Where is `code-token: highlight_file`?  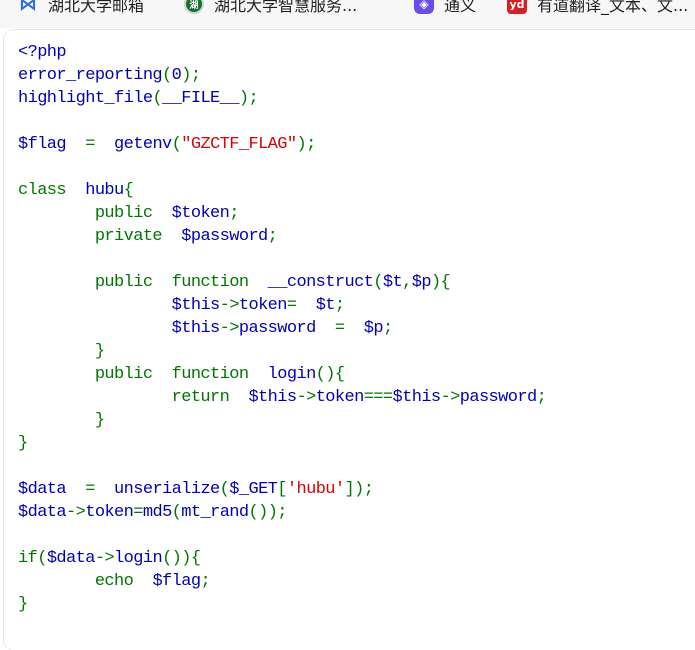 code-token: highlight_file is located at coordinates (85, 98).